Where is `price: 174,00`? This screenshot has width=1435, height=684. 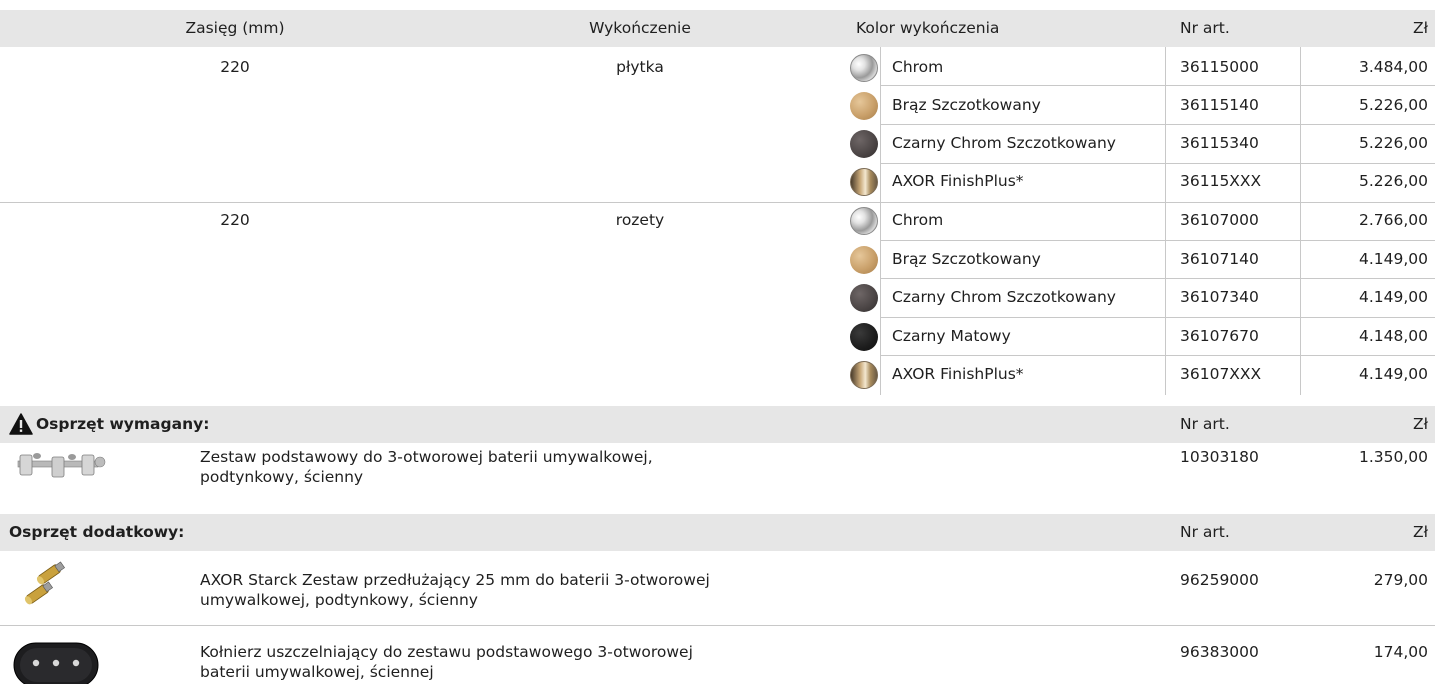 price: 174,00 is located at coordinates (1400, 652).